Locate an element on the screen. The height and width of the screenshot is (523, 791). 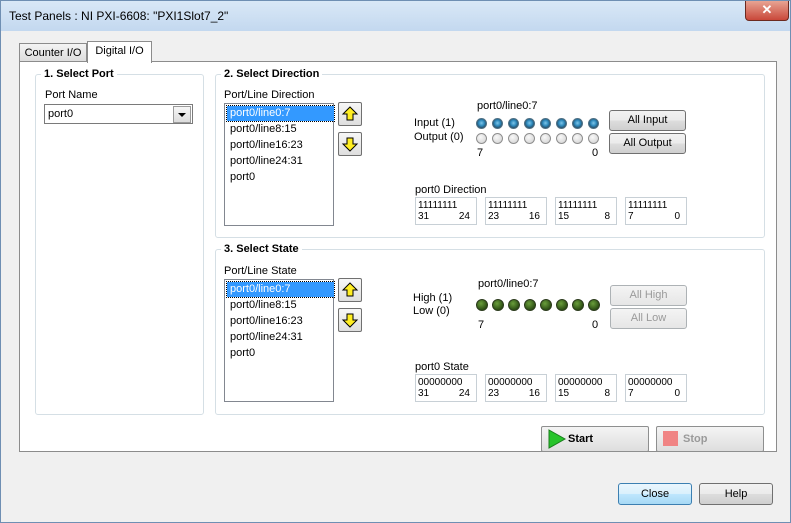
all-low-button: All Low is located at coordinates (648, 318).